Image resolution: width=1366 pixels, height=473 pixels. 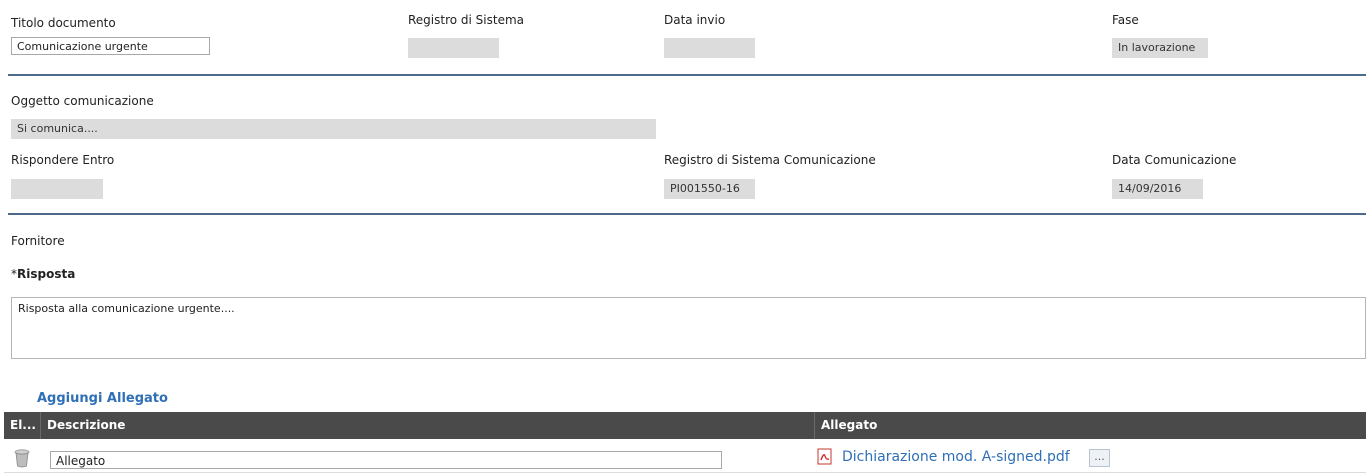 What do you see at coordinates (1160, 48) in the screenshot?
I see `fase-field: In lavorazione` at bounding box center [1160, 48].